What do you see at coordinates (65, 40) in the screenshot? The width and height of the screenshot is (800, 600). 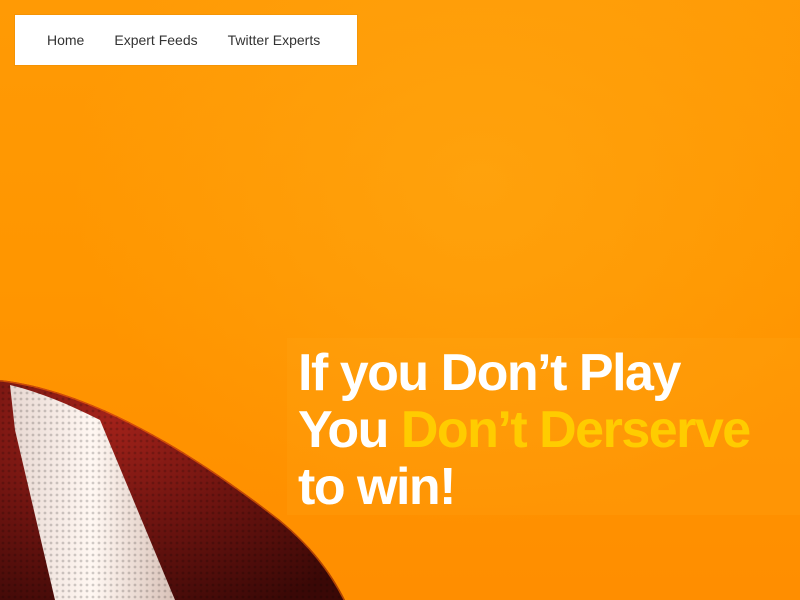 I see `nav-item-home: Home` at bounding box center [65, 40].